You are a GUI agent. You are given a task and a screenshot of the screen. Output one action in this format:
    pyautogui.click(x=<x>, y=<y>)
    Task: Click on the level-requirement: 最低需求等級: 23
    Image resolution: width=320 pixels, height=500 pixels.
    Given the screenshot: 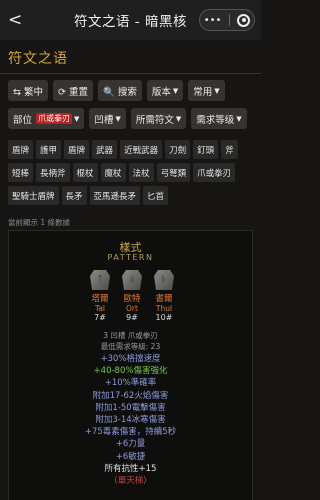 What is the action you would take?
    pyautogui.click(x=130, y=346)
    